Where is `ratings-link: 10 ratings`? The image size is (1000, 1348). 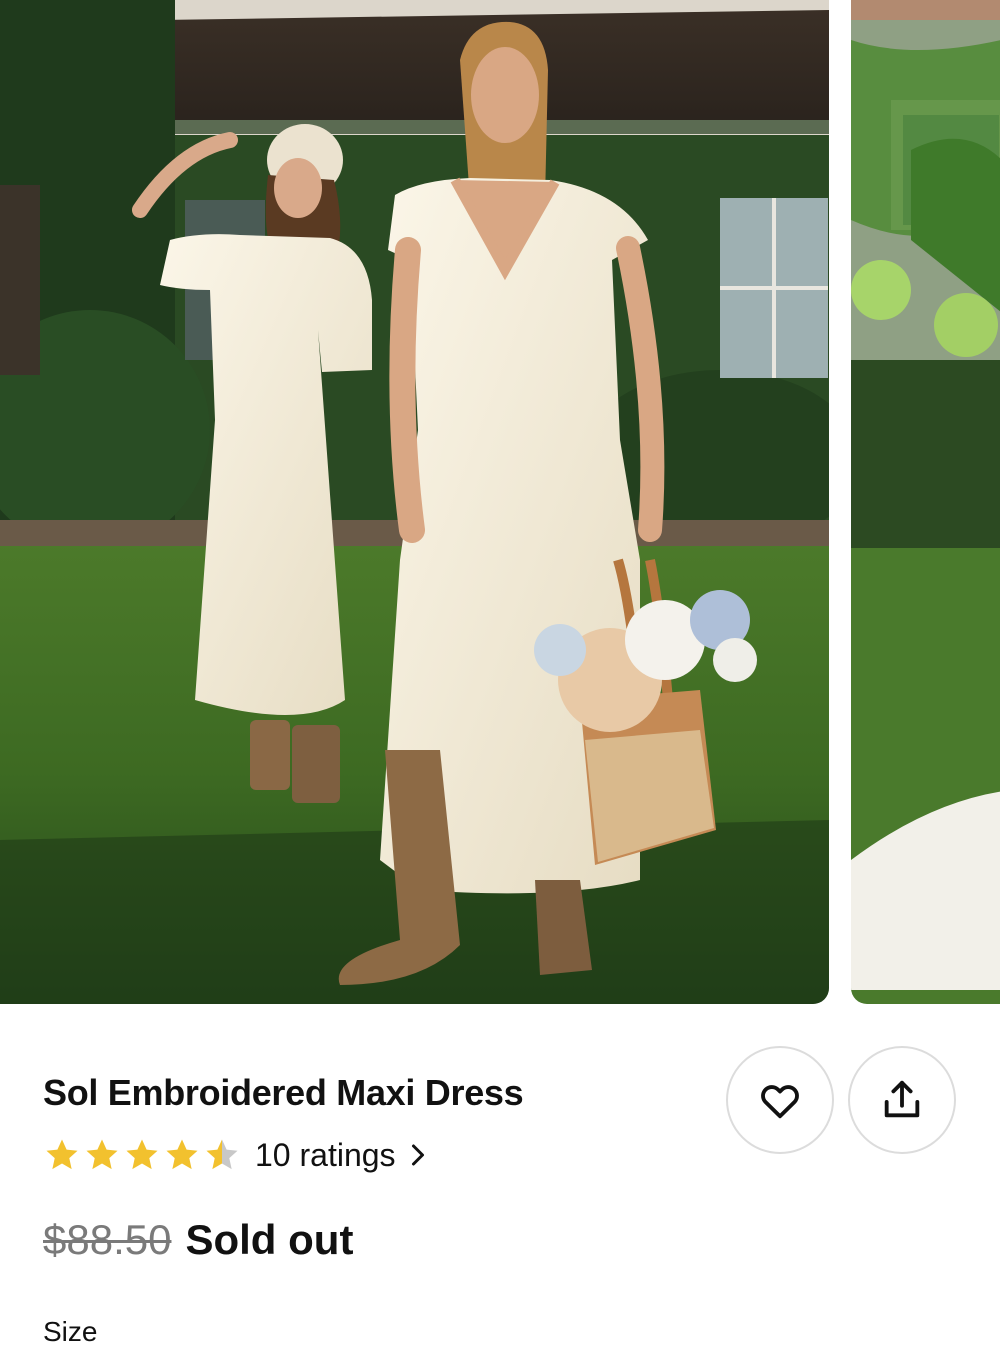
ratings-link: 10 ratings is located at coordinates (234, 1155).